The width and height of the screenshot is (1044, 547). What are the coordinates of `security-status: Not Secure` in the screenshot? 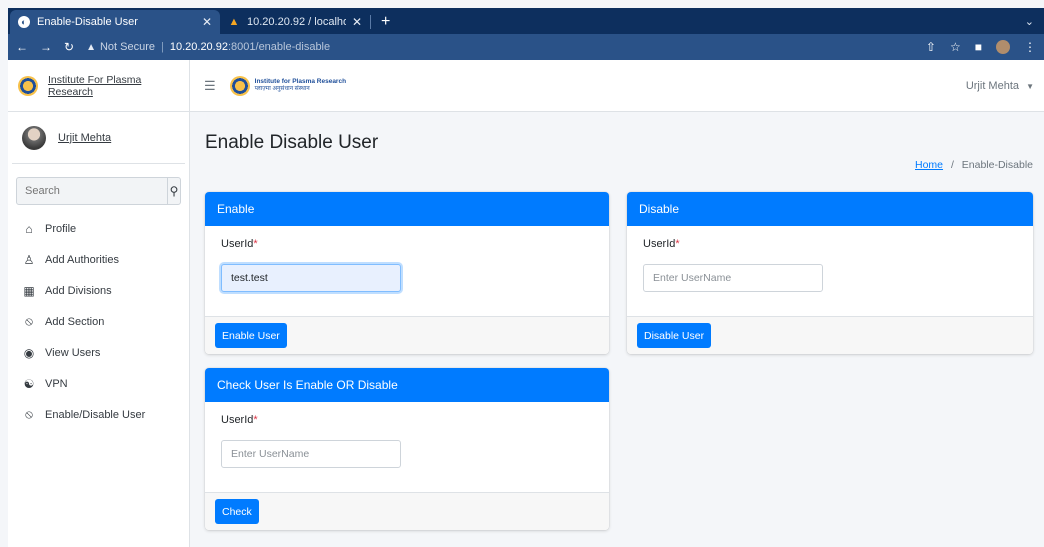 It's located at (127, 47).